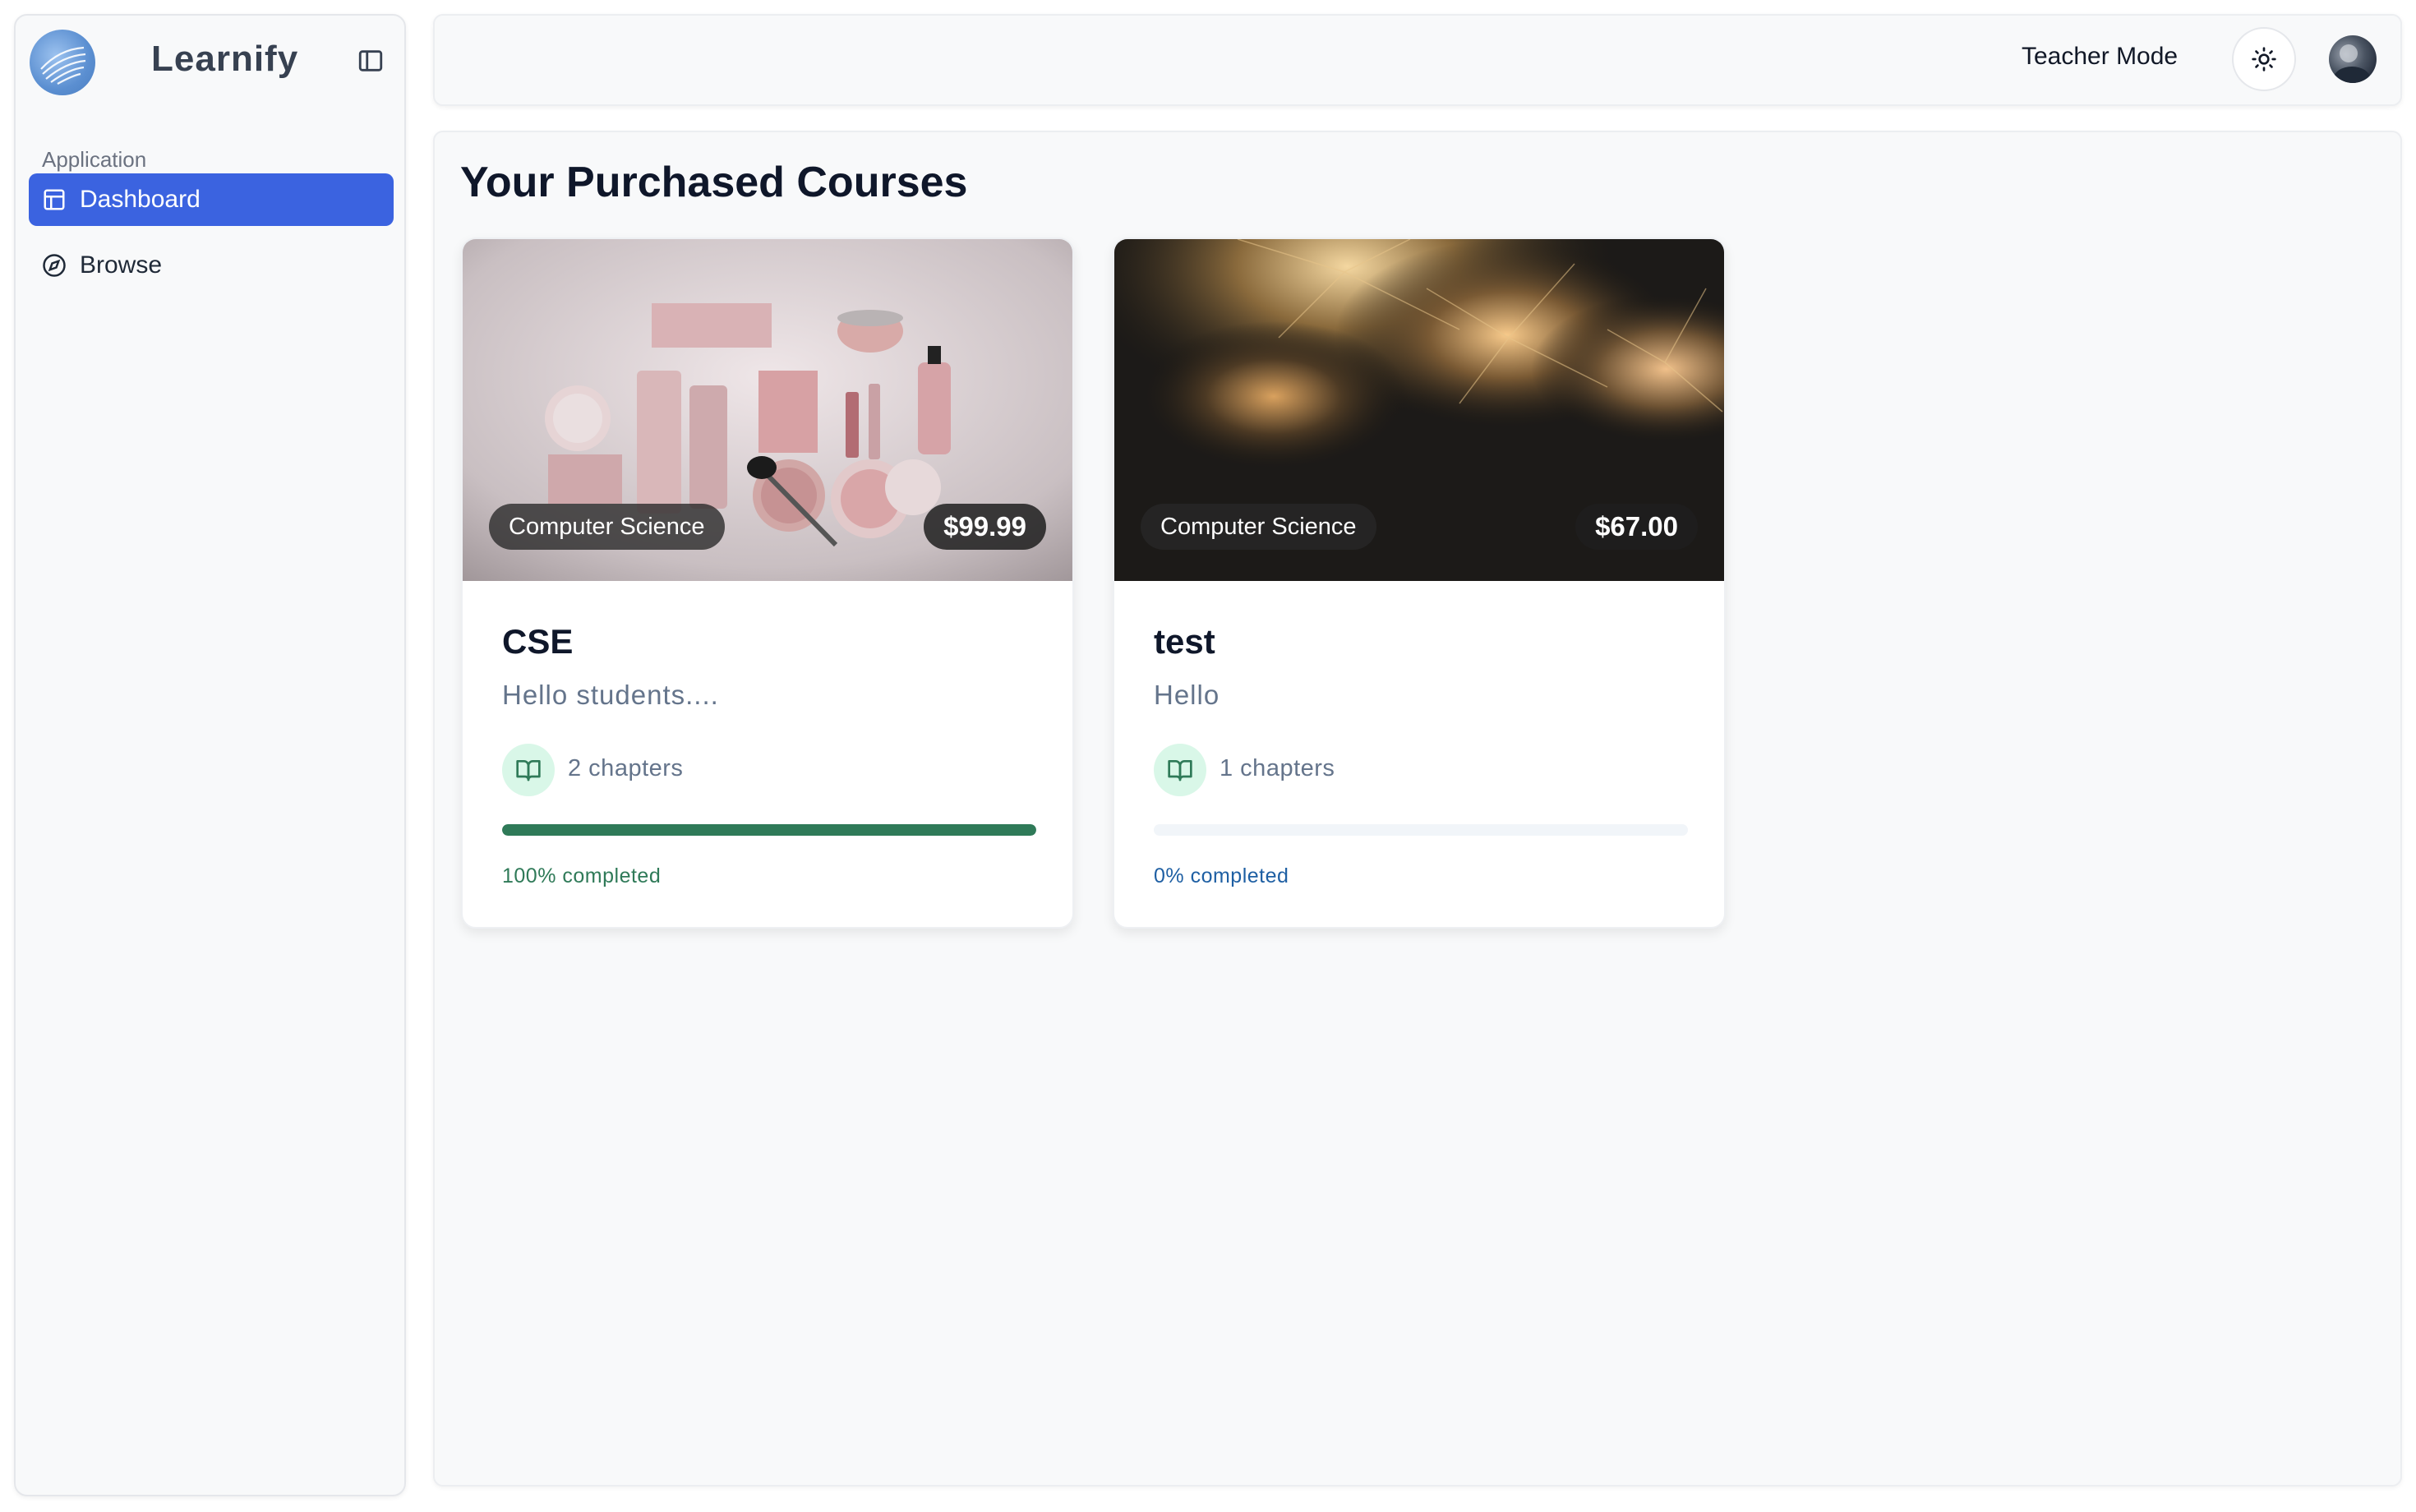  I want to click on sidebar-item-label: Browse, so click(122, 265).